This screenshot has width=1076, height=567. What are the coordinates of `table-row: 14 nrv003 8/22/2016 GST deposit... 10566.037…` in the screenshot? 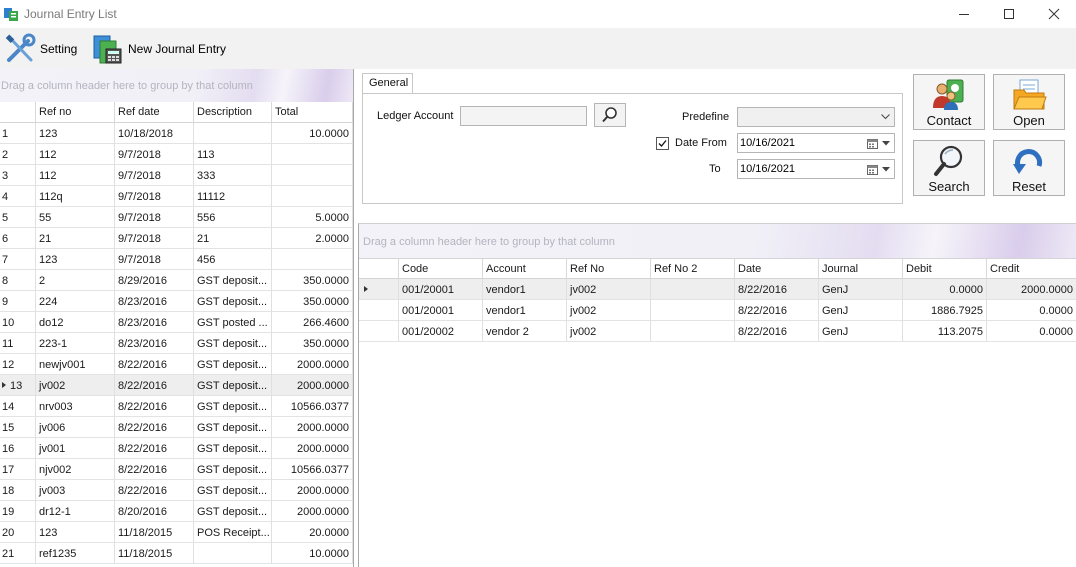 It's located at (176, 406).